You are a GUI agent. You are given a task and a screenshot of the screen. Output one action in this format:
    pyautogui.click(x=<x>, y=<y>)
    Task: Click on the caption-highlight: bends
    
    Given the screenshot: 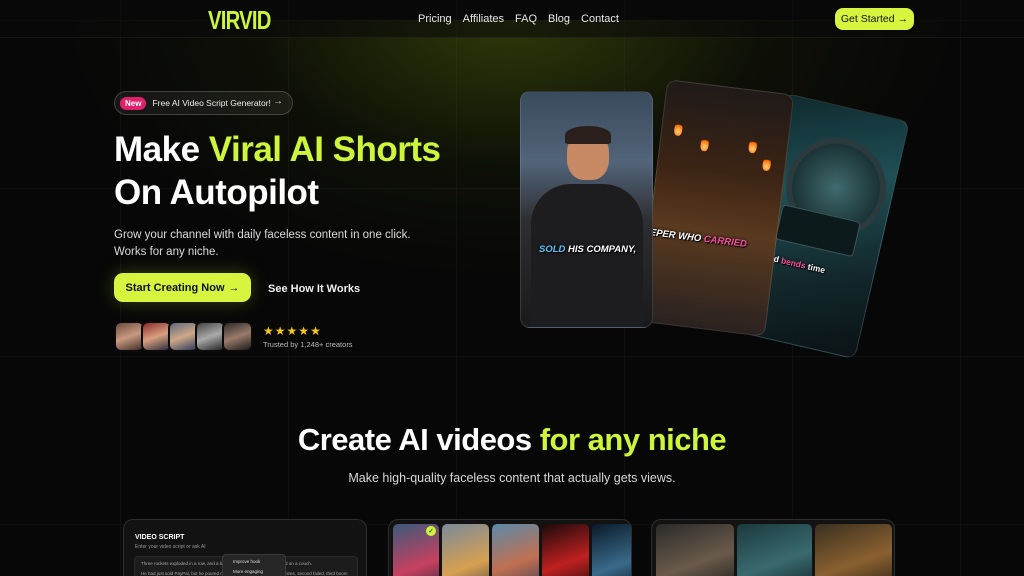 What is the action you would take?
    pyautogui.click(x=793, y=263)
    